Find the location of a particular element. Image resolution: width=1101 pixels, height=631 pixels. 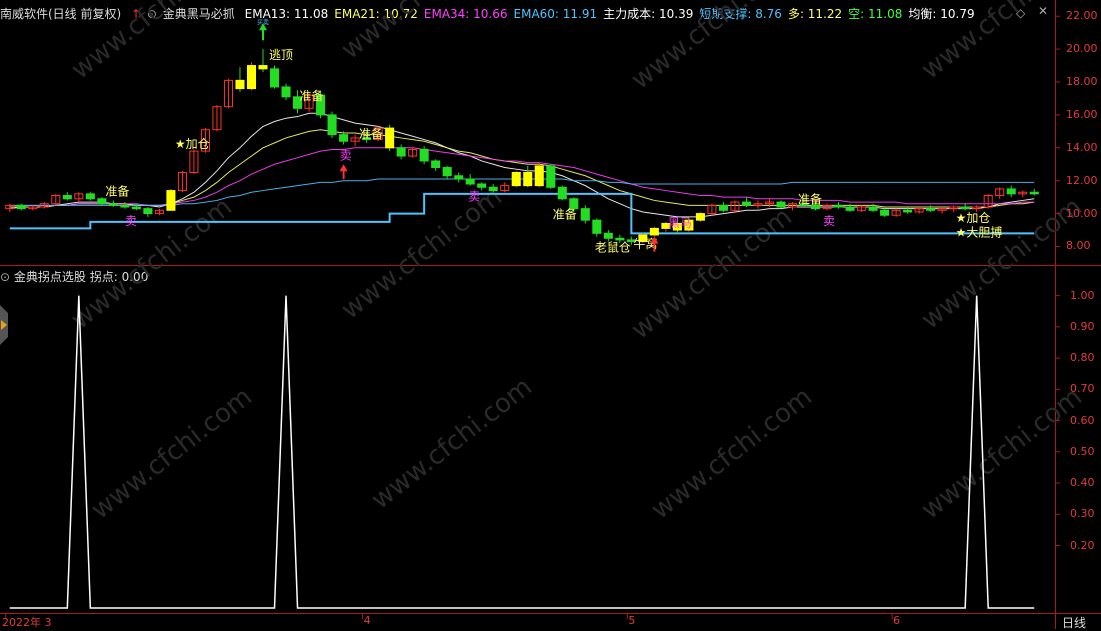

dark-horse-label: 黑马 is located at coordinates (680, 223).